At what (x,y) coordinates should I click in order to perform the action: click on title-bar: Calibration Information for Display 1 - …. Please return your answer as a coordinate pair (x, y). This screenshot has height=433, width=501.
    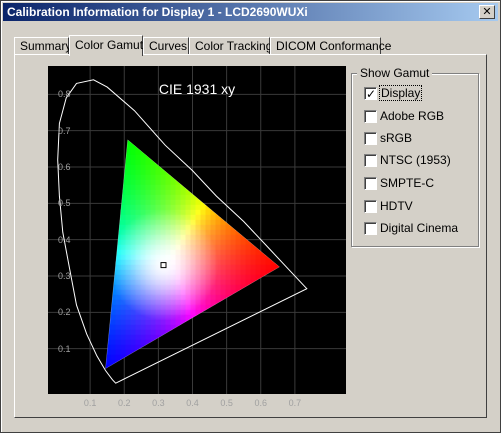
    Looking at the image, I should click on (250, 12).